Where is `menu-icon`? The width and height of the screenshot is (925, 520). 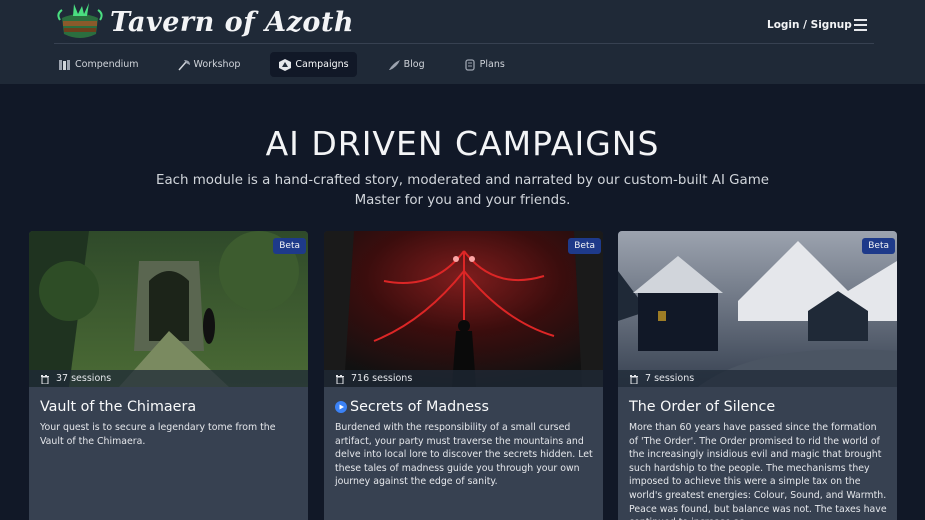
menu-icon is located at coordinates (860, 25).